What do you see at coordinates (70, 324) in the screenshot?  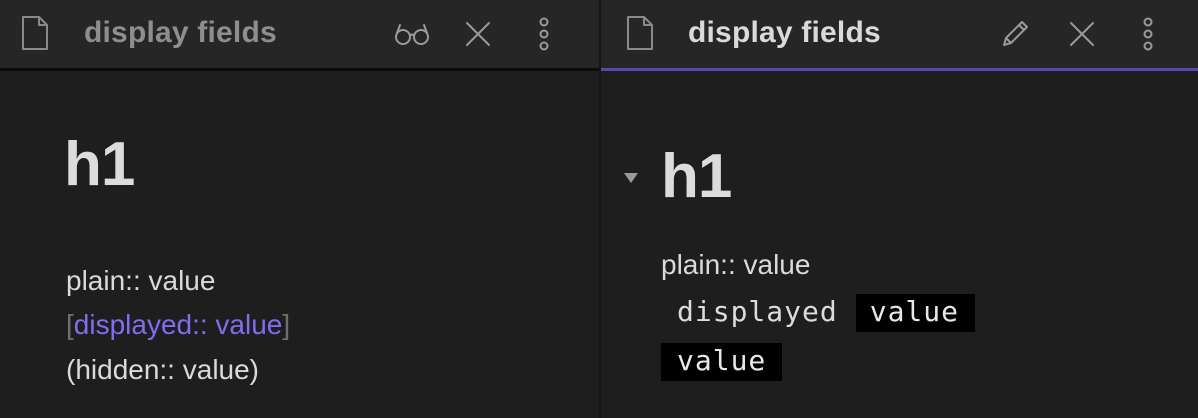 I see `bracket-open: [` at bounding box center [70, 324].